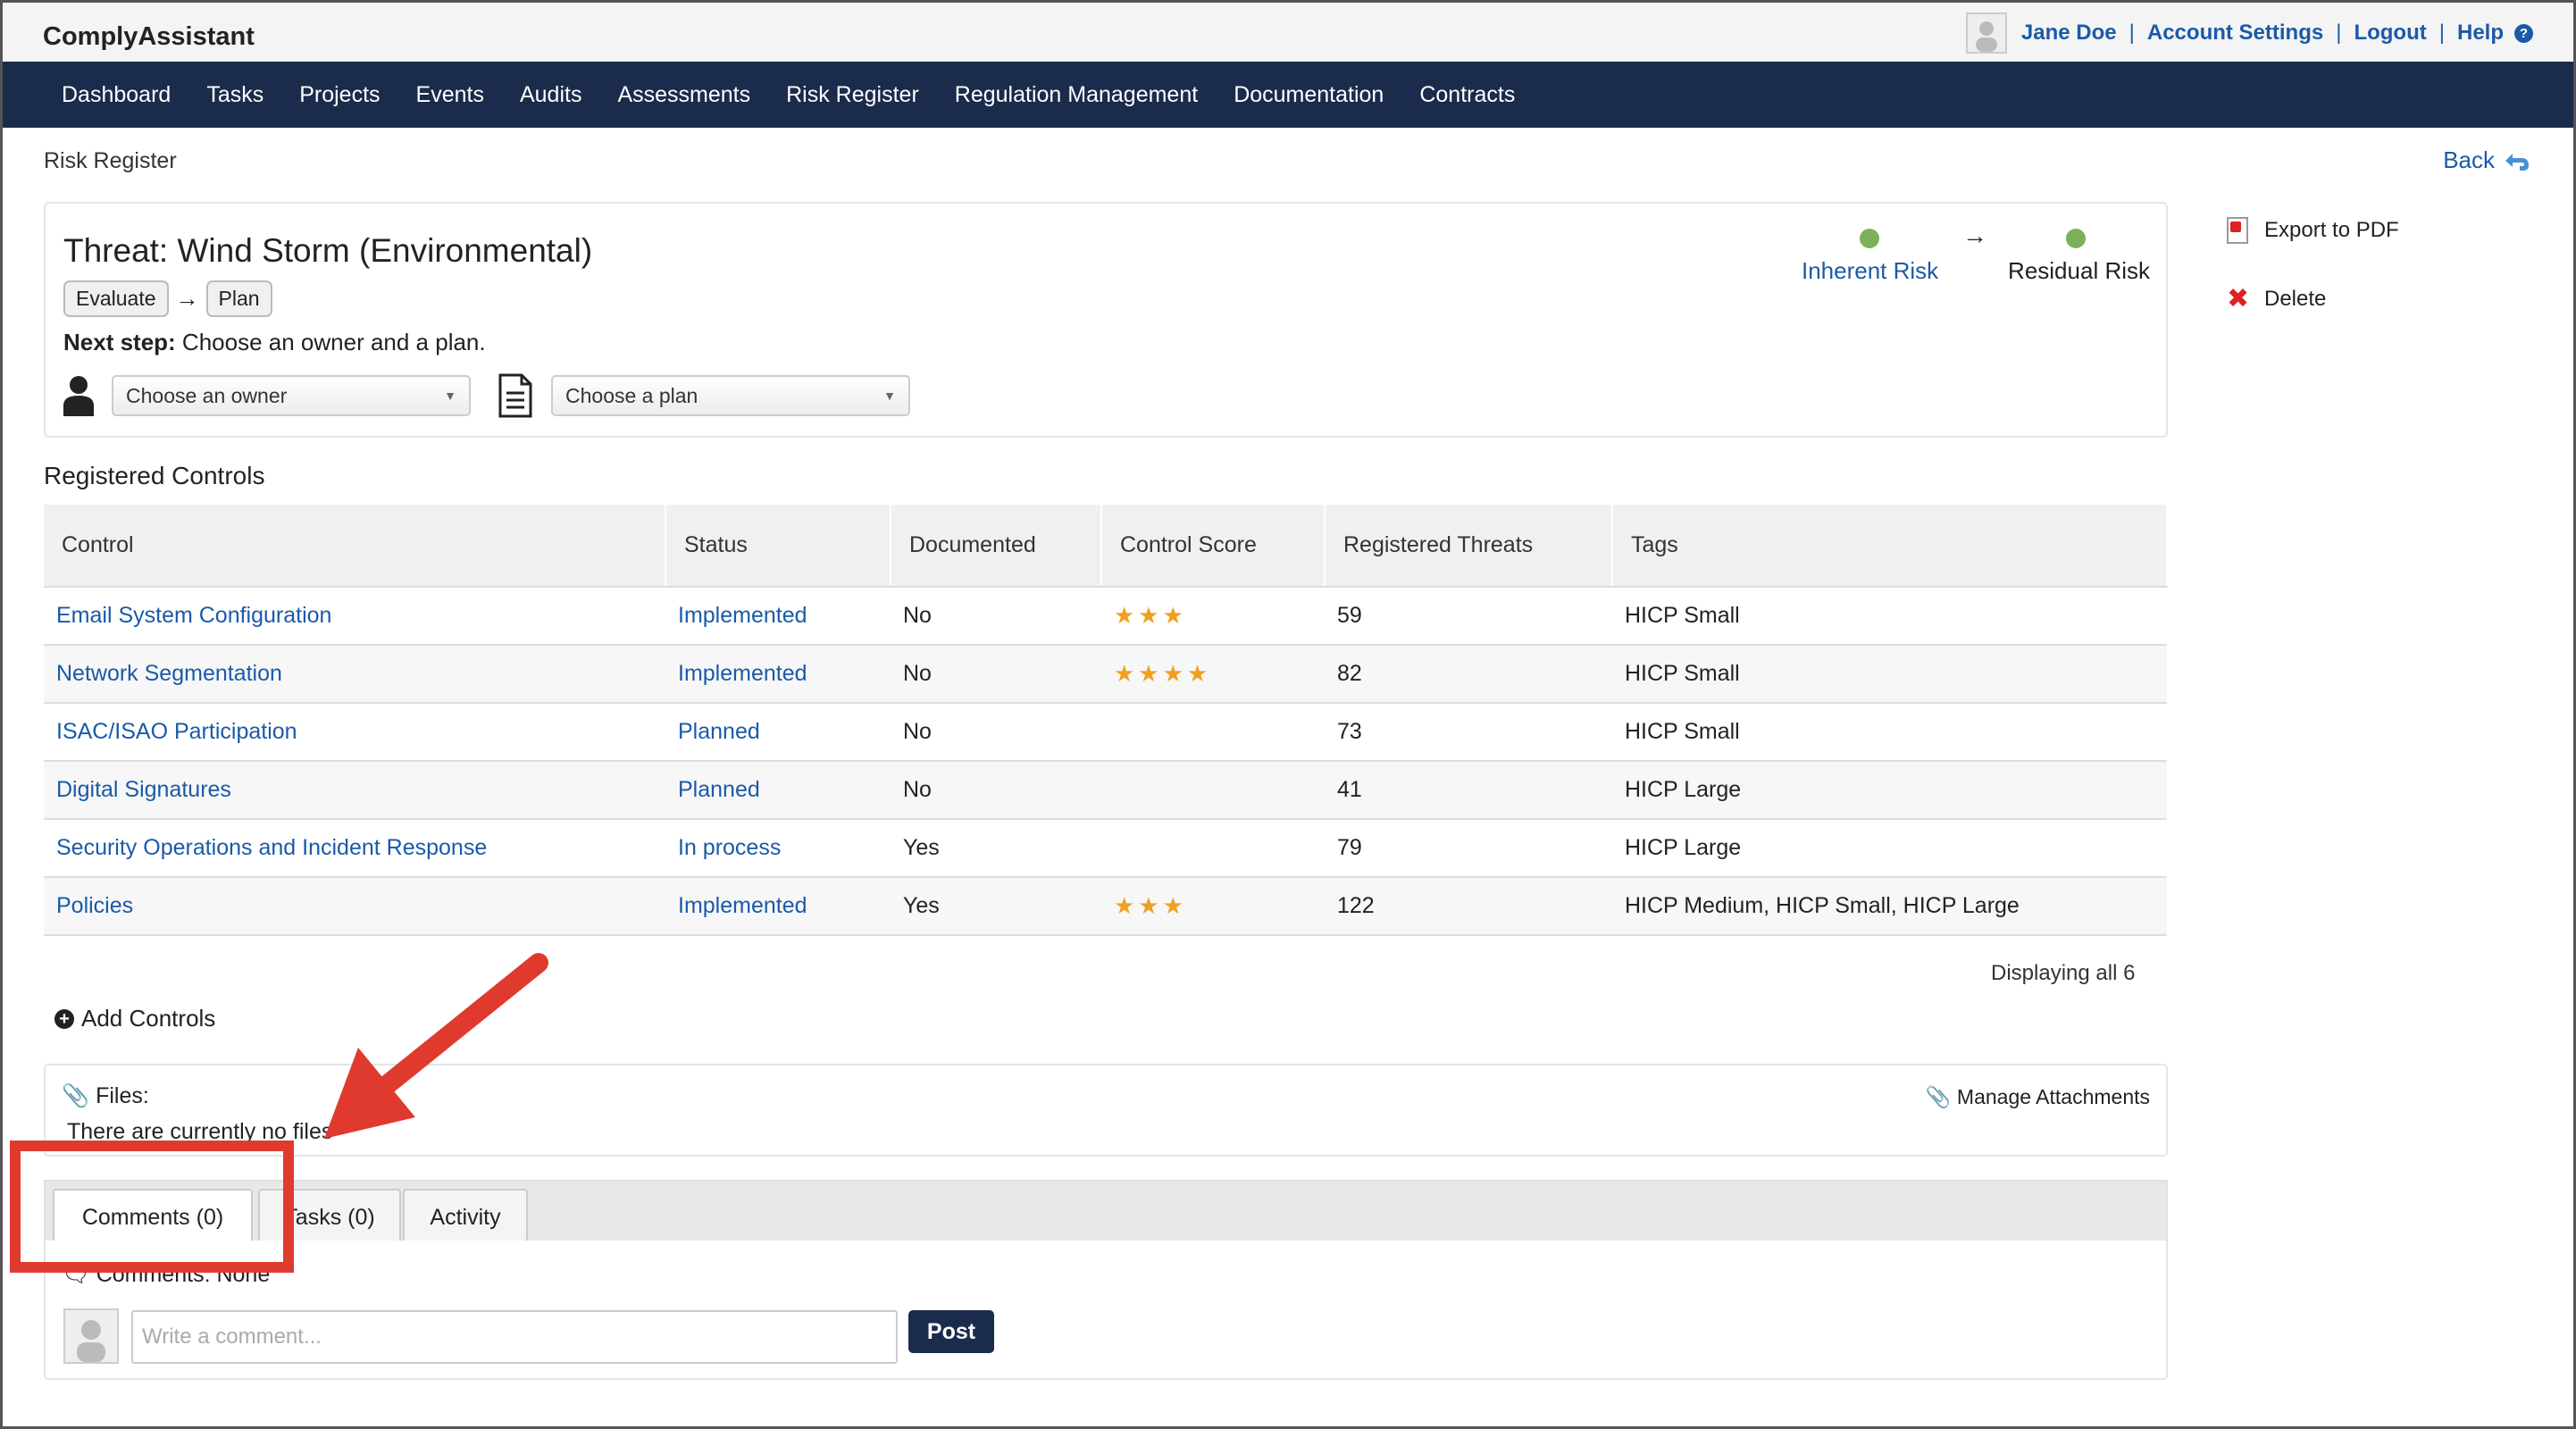 The height and width of the screenshot is (1429, 2576). I want to click on control-score-cell: ★★★, so click(1213, 616).